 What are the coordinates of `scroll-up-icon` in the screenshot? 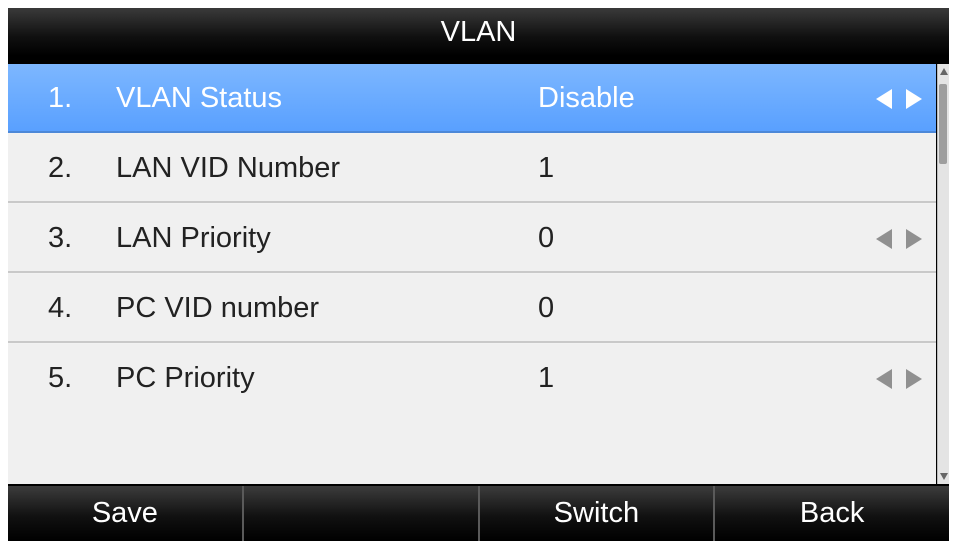 It's located at (944, 71).